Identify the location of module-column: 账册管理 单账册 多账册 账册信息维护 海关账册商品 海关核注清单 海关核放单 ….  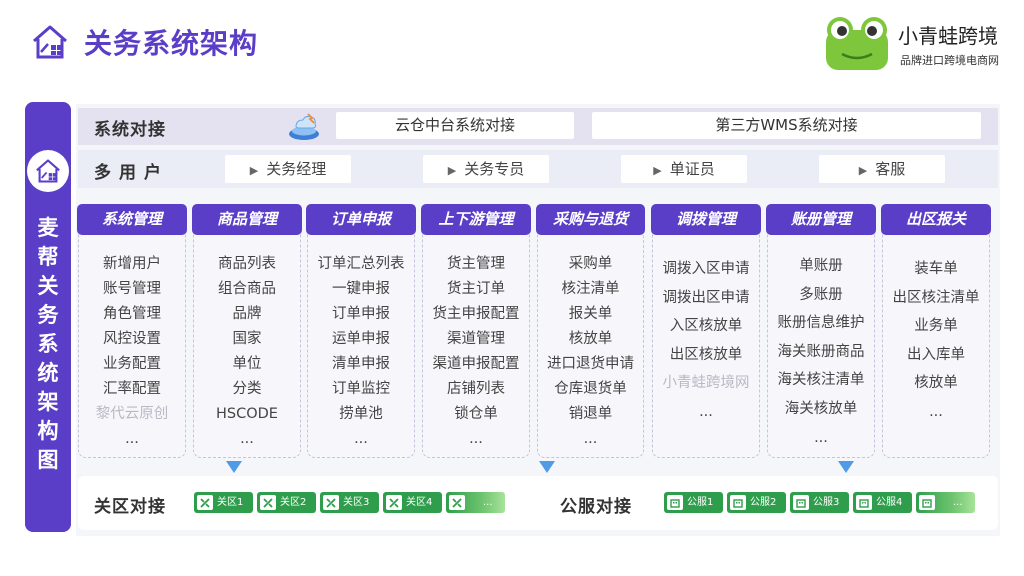
(821, 331).